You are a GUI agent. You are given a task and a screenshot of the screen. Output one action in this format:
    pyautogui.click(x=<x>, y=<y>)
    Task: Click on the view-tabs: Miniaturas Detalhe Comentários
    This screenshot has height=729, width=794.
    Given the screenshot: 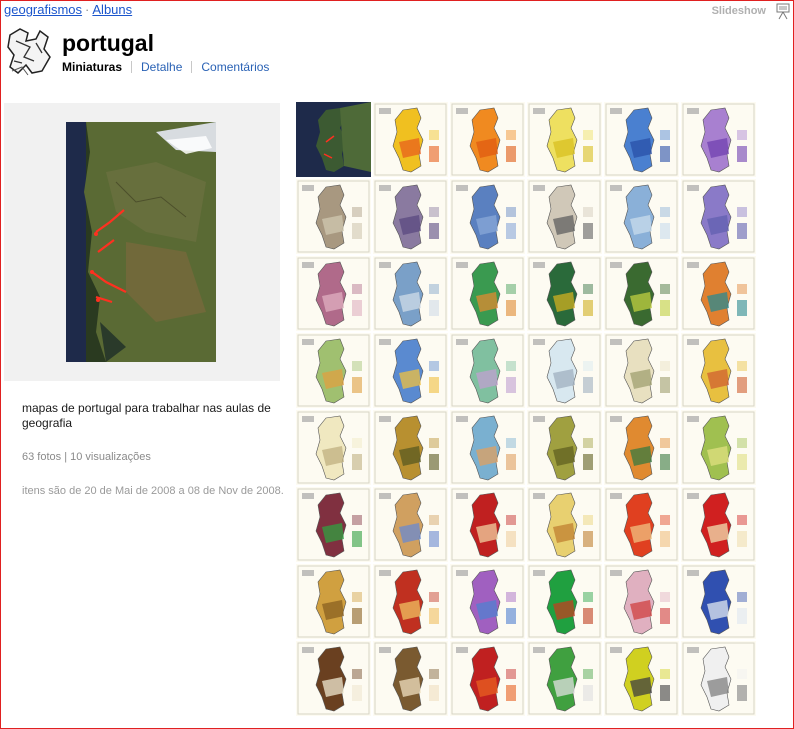 What is the action you would take?
    pyautogui.click(x=165, y=67)
    